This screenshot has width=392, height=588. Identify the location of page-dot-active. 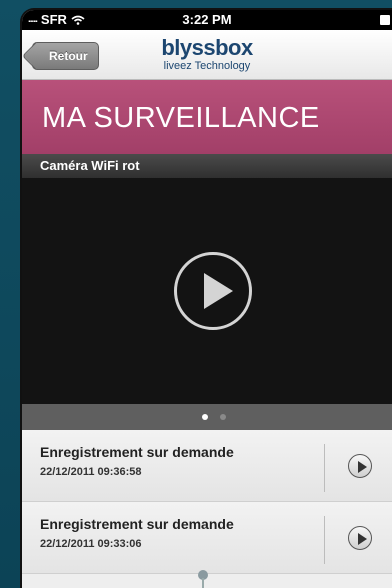
(205, 417).